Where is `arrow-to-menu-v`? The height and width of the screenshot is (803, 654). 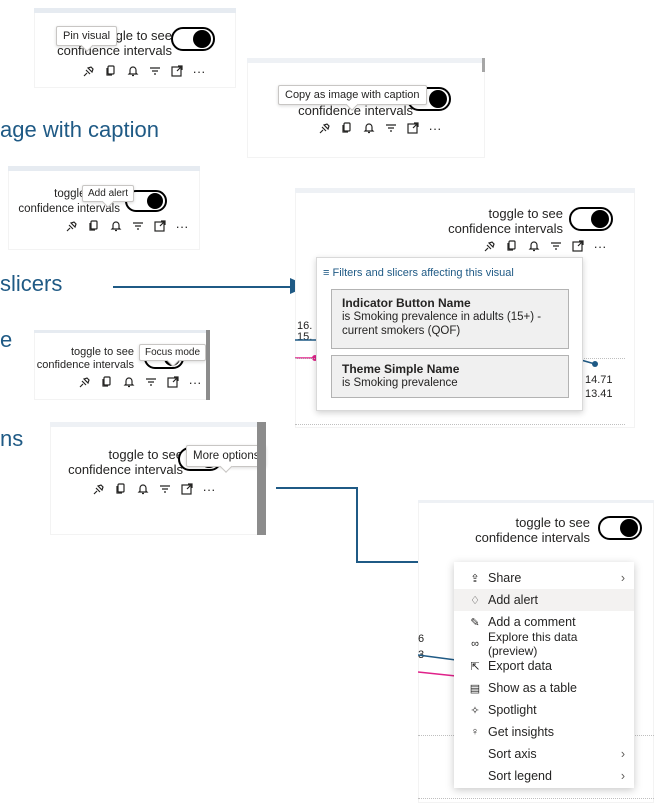
arrow-to-menu-v is located at coordinates (357, 524).